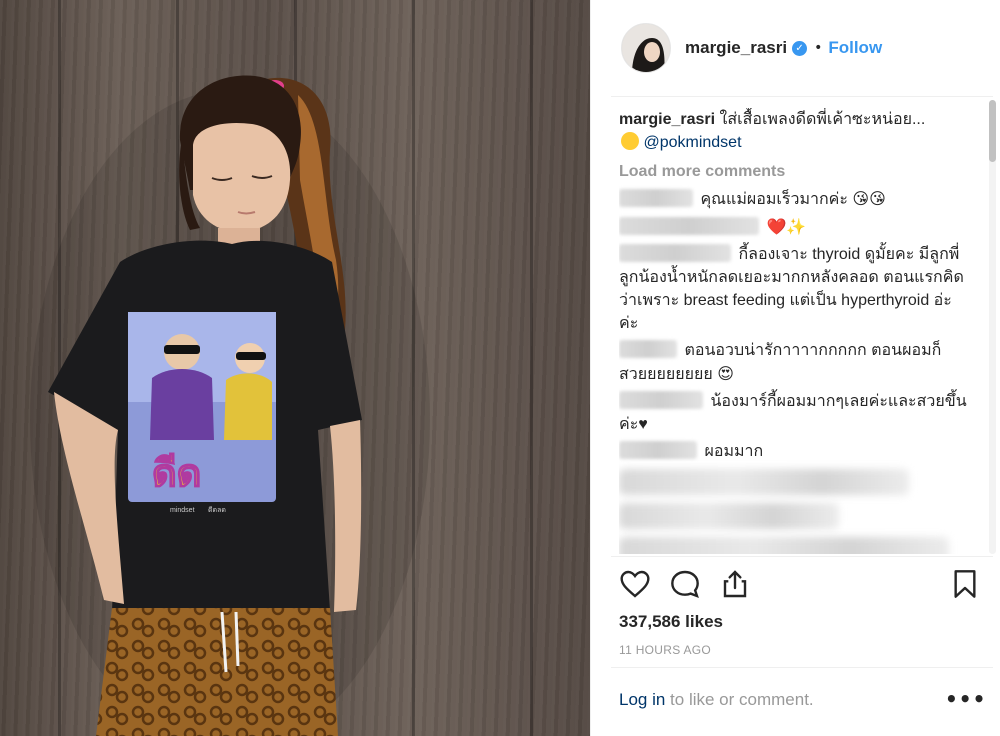  What do you see at coordinates (667, 119) in the screenshot?
I see `caption-username: margie_rasri` at bounding box center [667, 119].